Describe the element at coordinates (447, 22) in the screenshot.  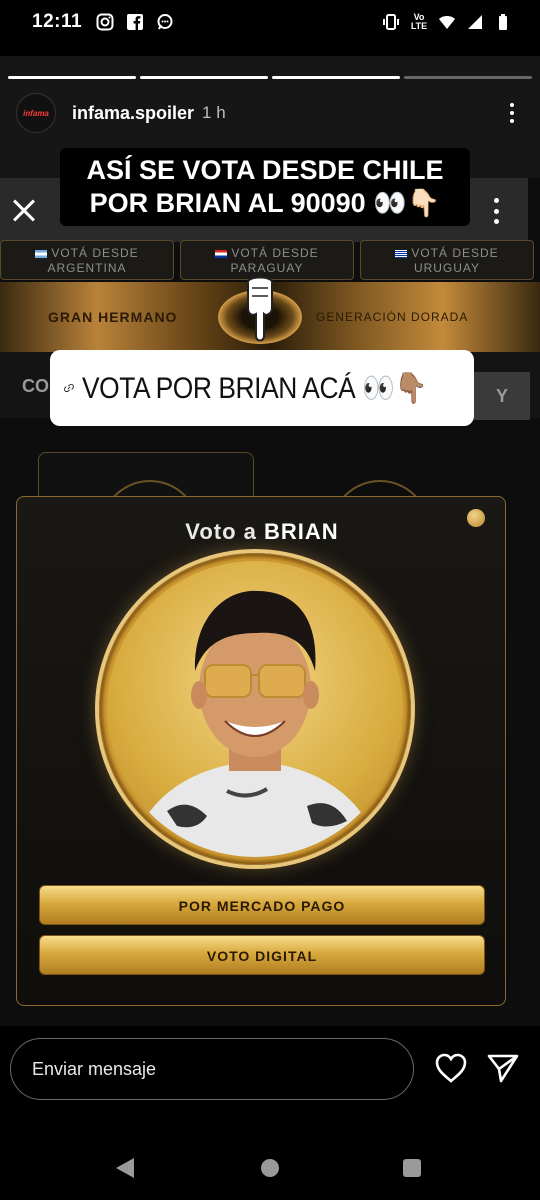
I see `wifi-icon` at that location.